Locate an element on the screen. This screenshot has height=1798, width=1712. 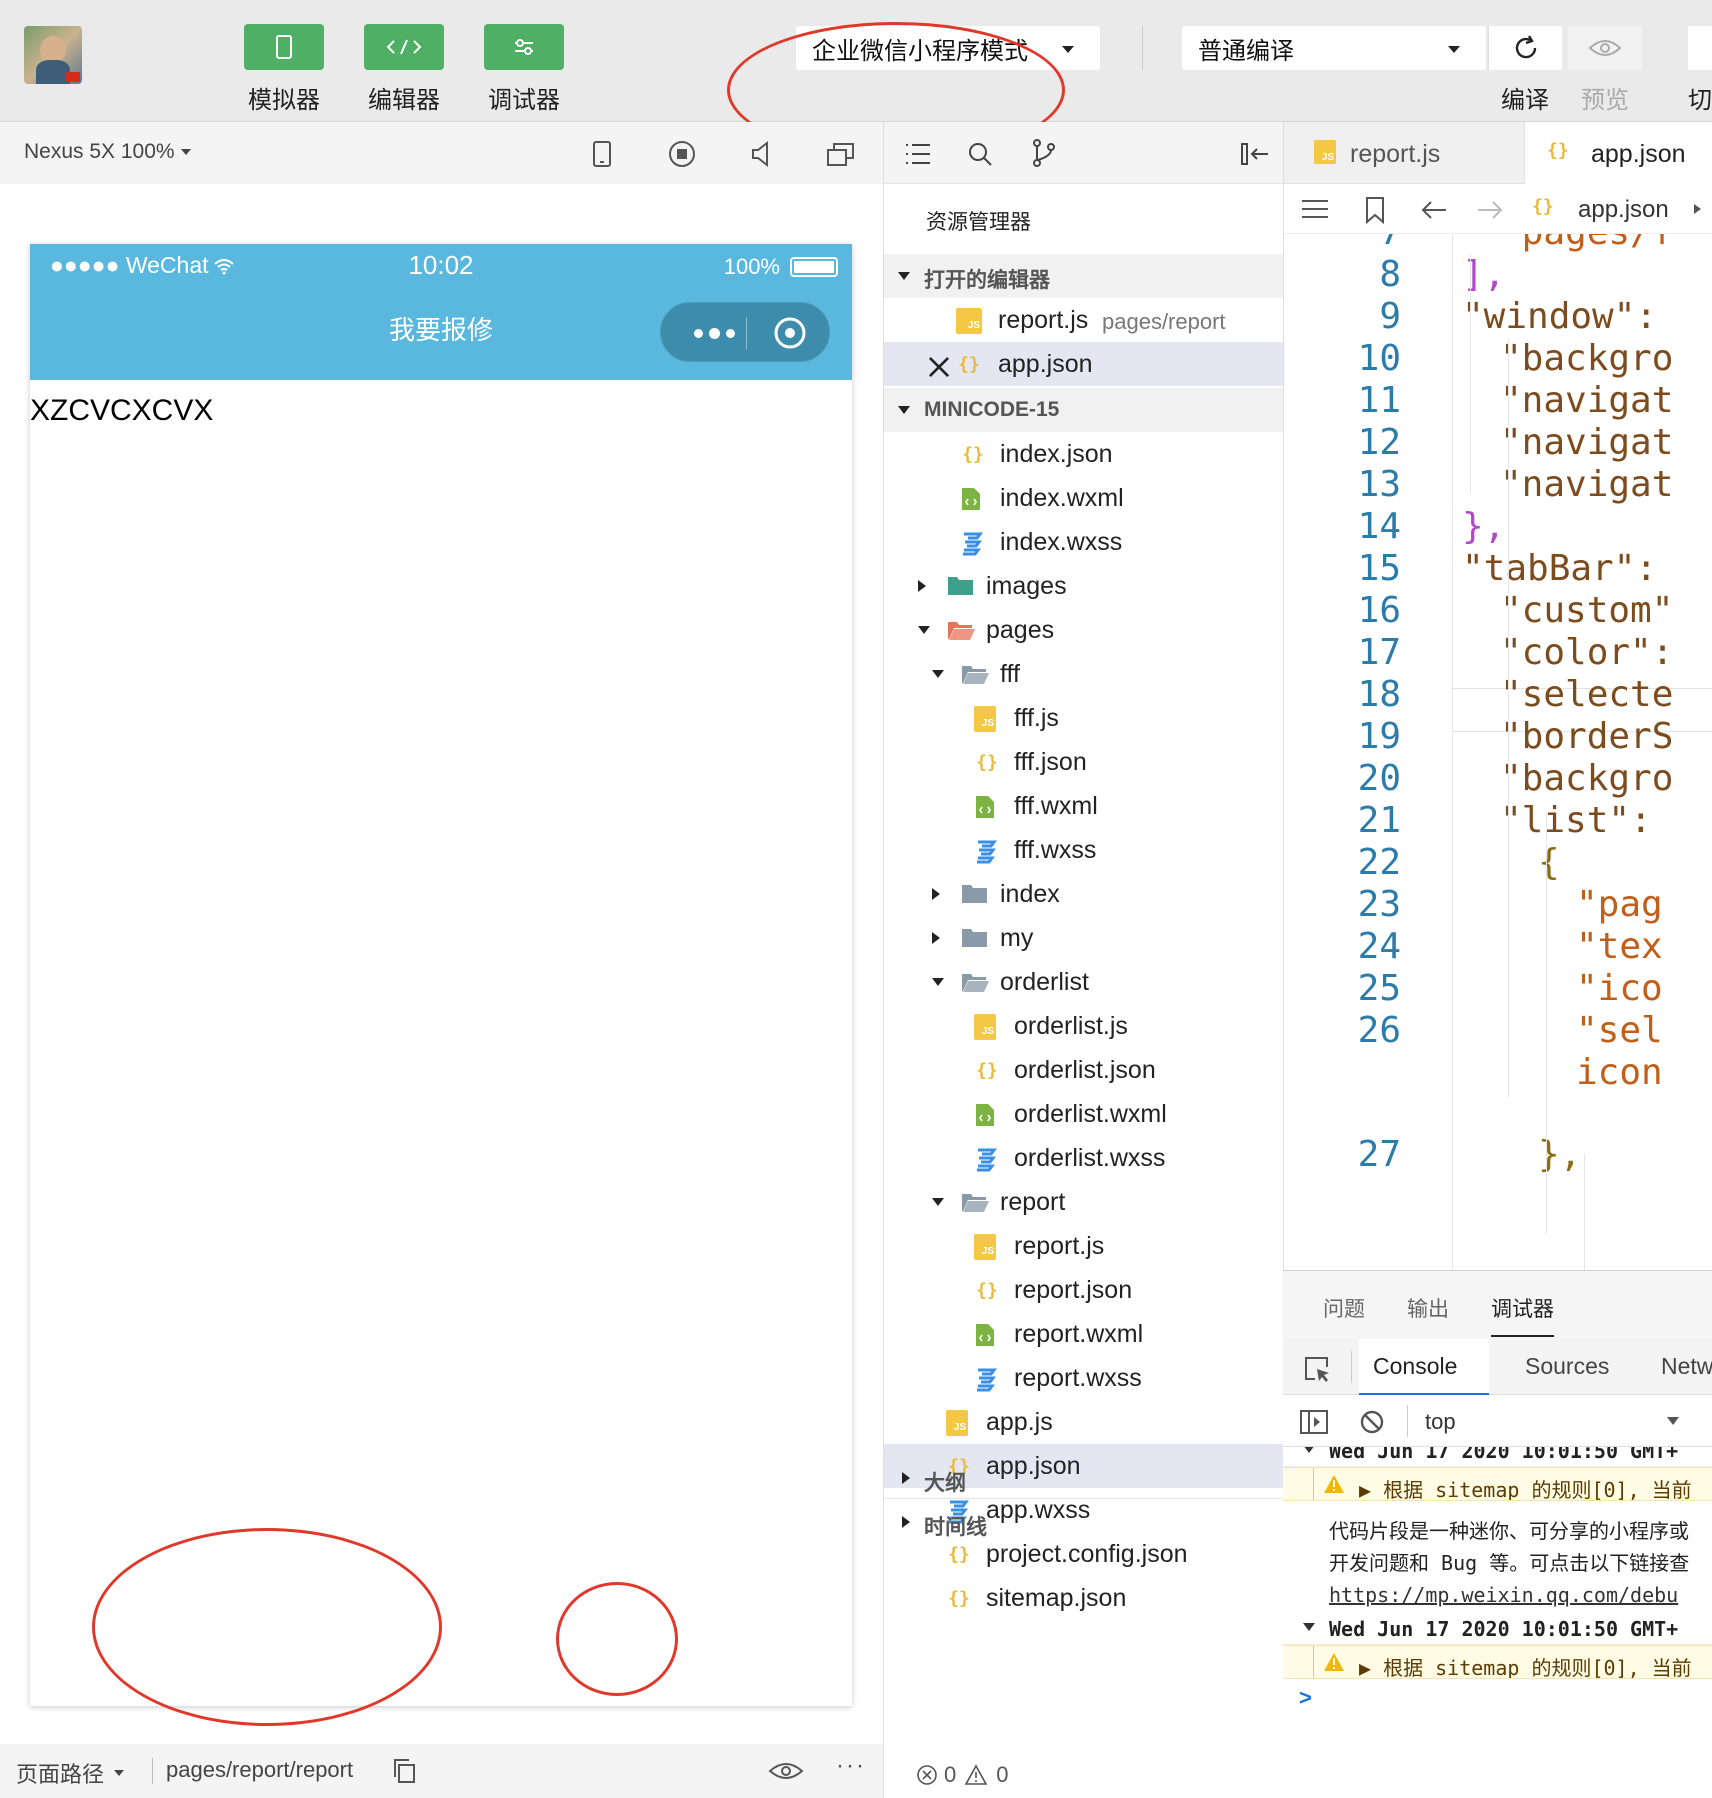
tree-file: fff.wxml is located at coordinates (1084, 806).